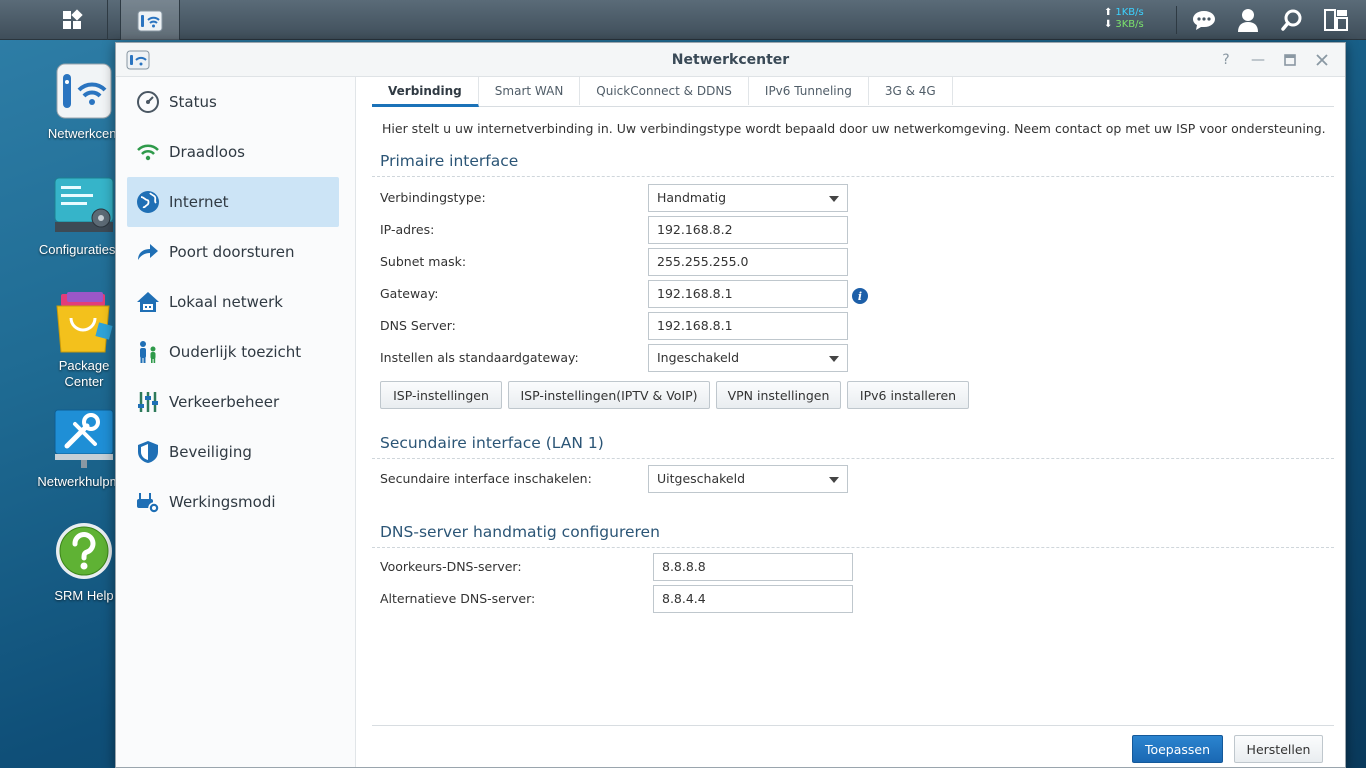 This screenshot has width=1366, height=768. Describe the element at coordinates (748, 479) in the screenshot. I see `secondary-enable-select: Uitgeschakeld` at that location.